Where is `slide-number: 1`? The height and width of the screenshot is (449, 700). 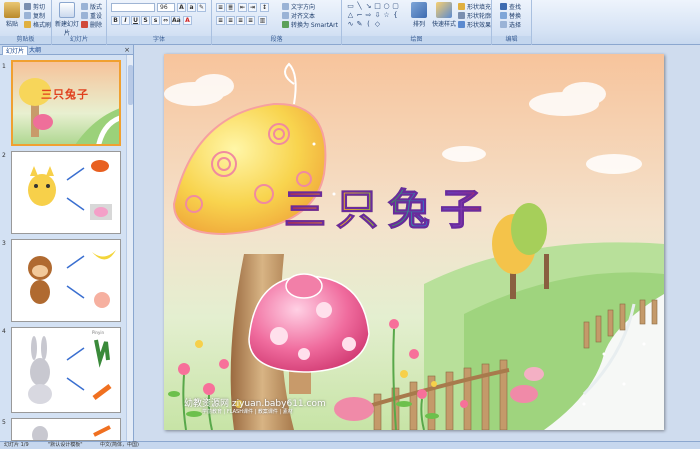
slide-number: 1 is located at coordinates (4, 66).